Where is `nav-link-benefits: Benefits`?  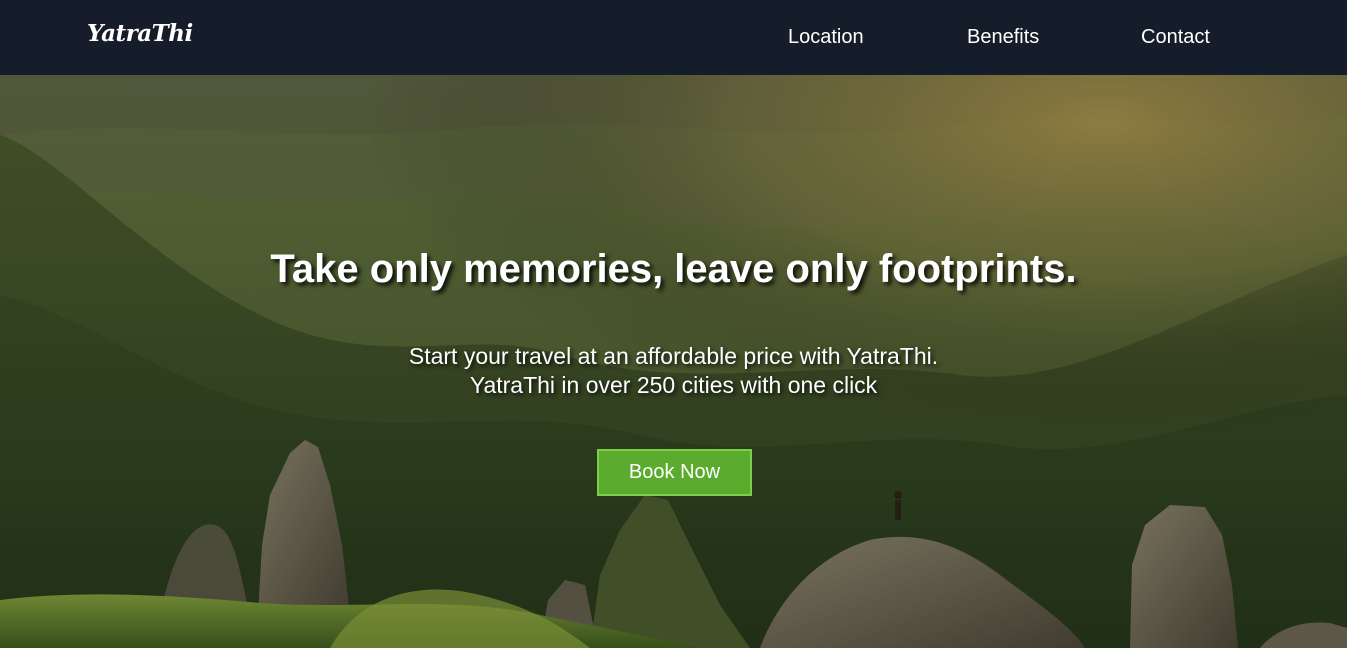
nav-link-benefits: Benefits is located at coordinates (1003, 37).